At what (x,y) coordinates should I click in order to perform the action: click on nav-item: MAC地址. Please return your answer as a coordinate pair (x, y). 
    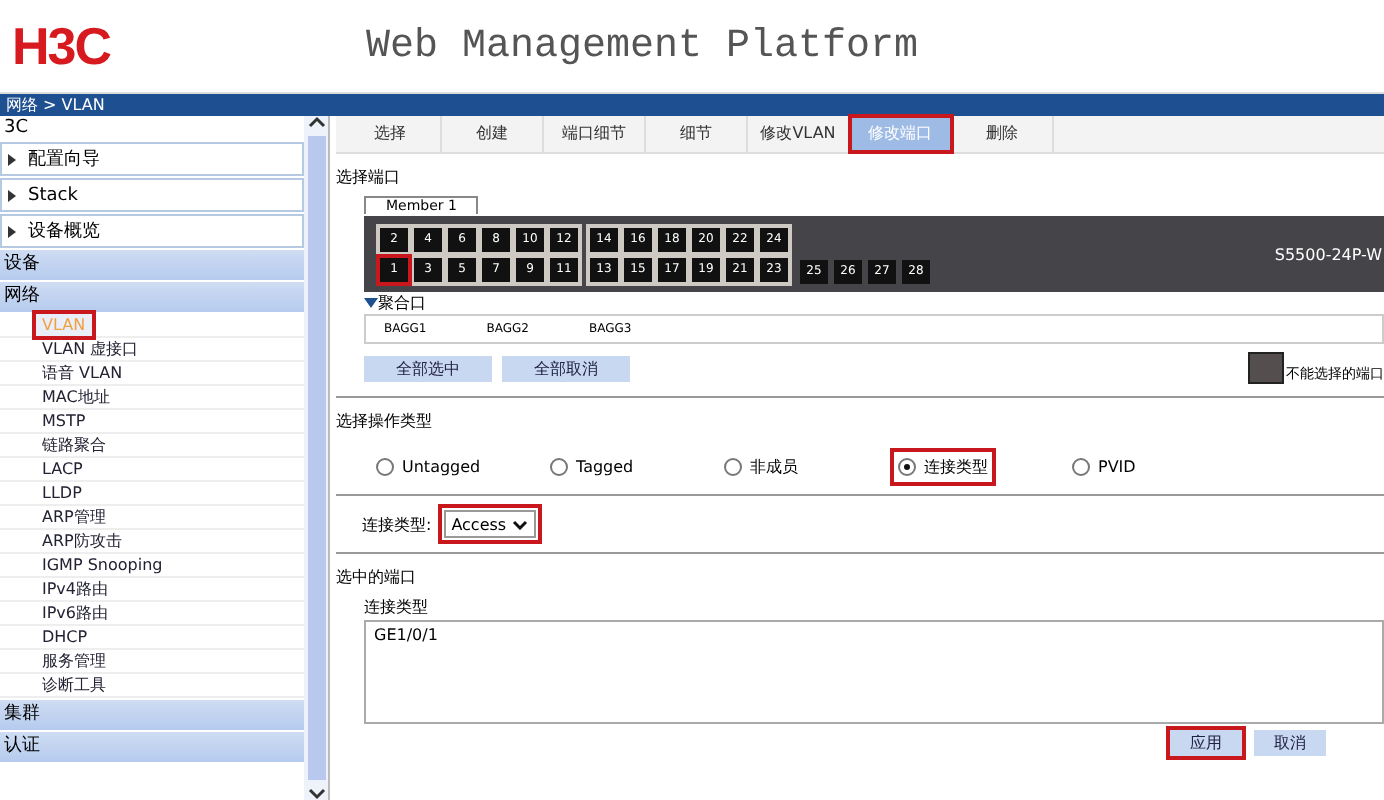
    Looking at the image, I should click on (76, 397).